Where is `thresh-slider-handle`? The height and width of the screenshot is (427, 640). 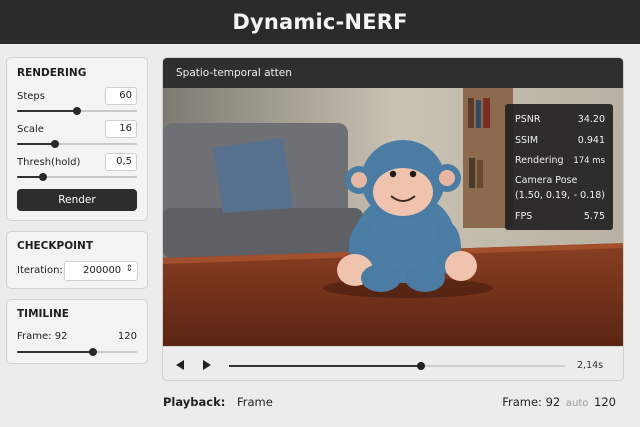 thresh-slider-handle is located at coordinates (43, 177).